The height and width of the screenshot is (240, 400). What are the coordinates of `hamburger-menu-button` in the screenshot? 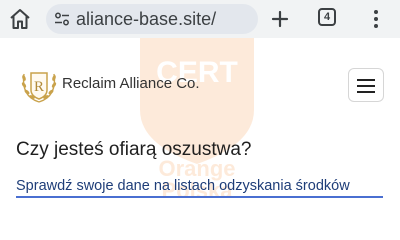 It's located at (366, 85).